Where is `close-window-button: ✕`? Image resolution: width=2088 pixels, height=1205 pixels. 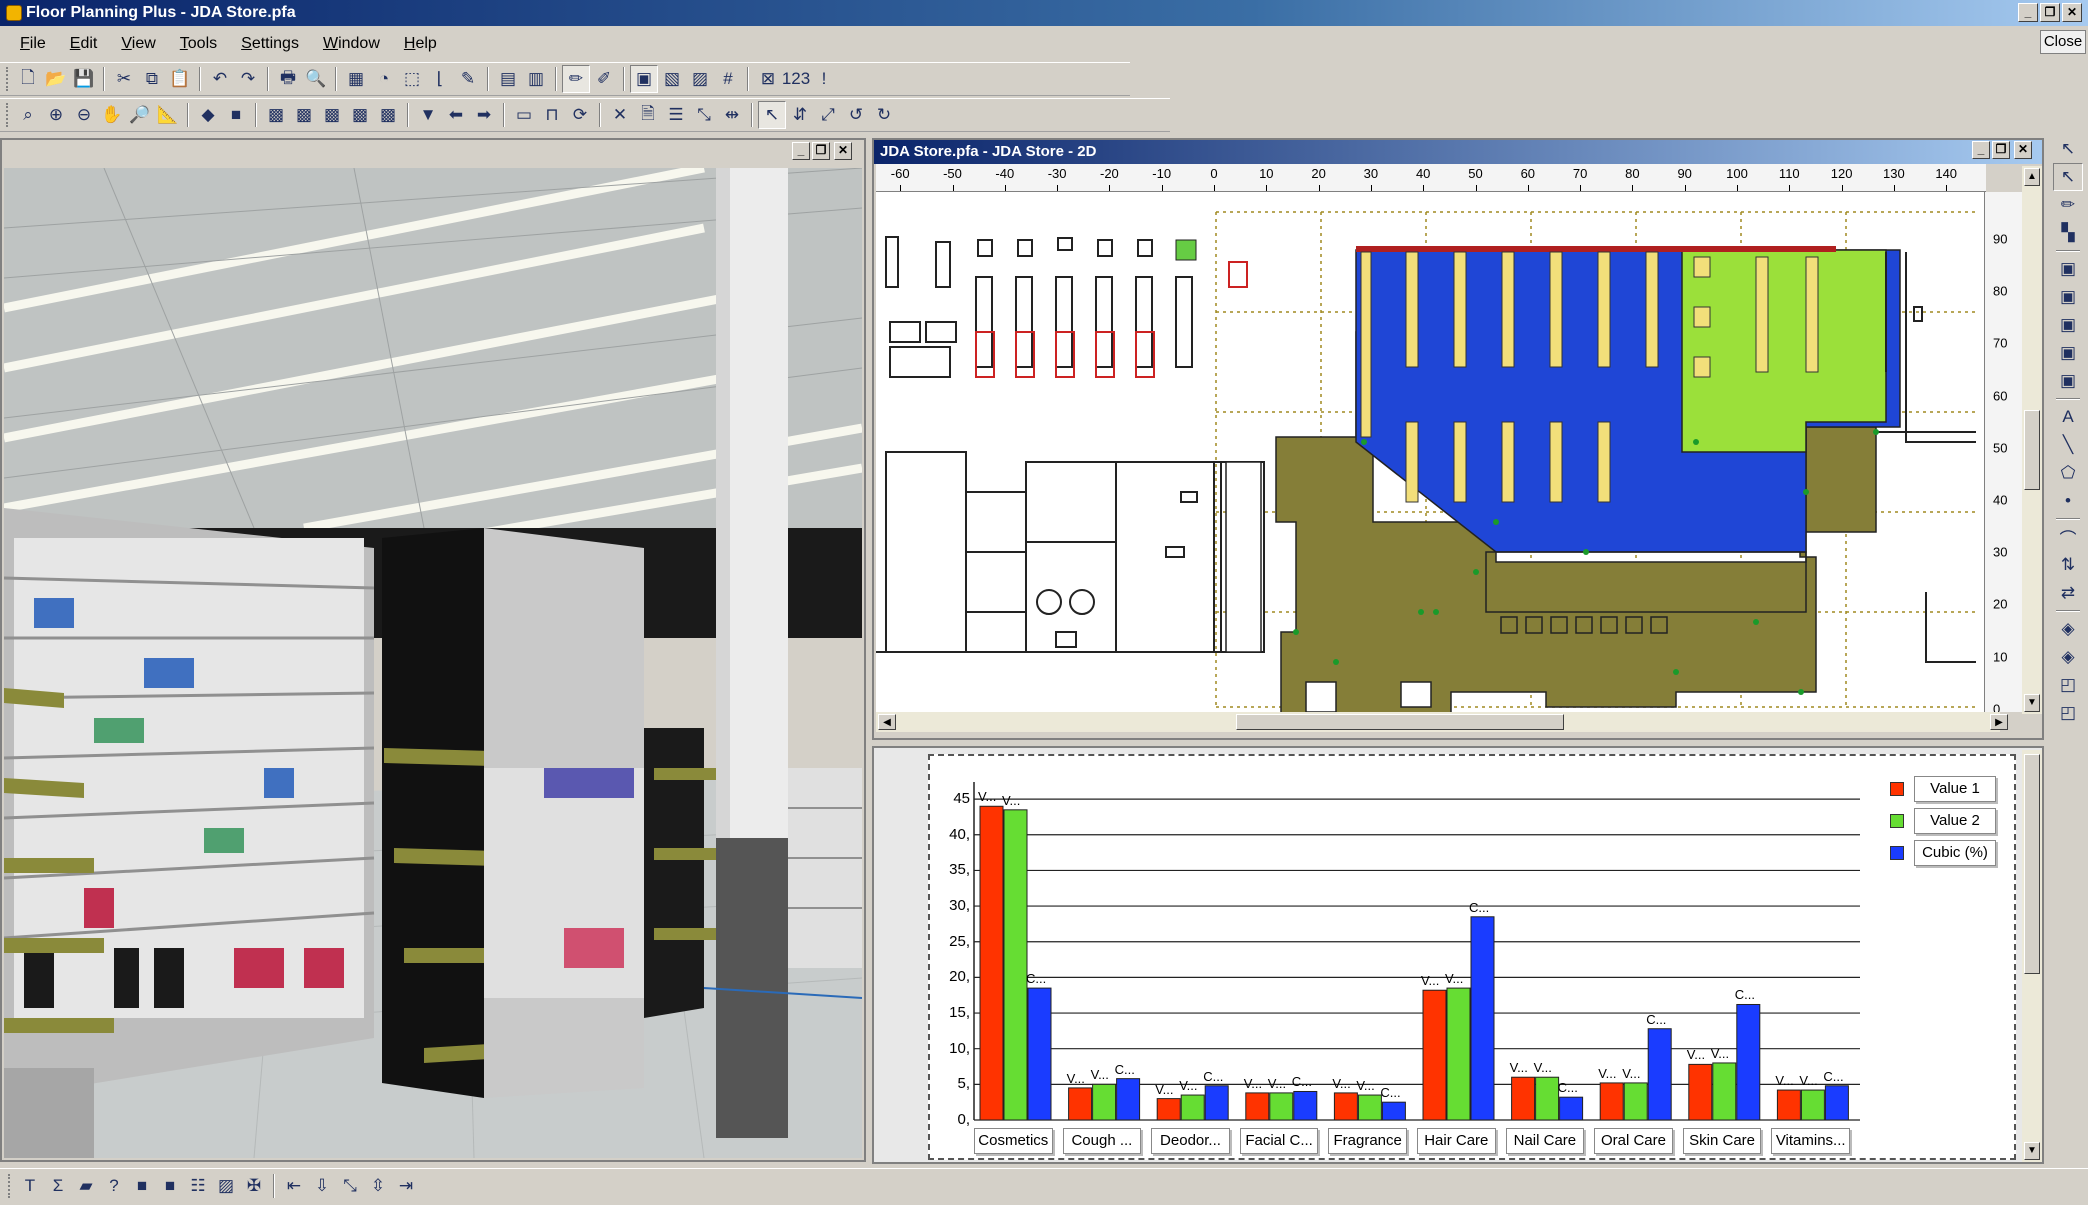 close-window-button: ✕ is located at coordinates (2072, 12).